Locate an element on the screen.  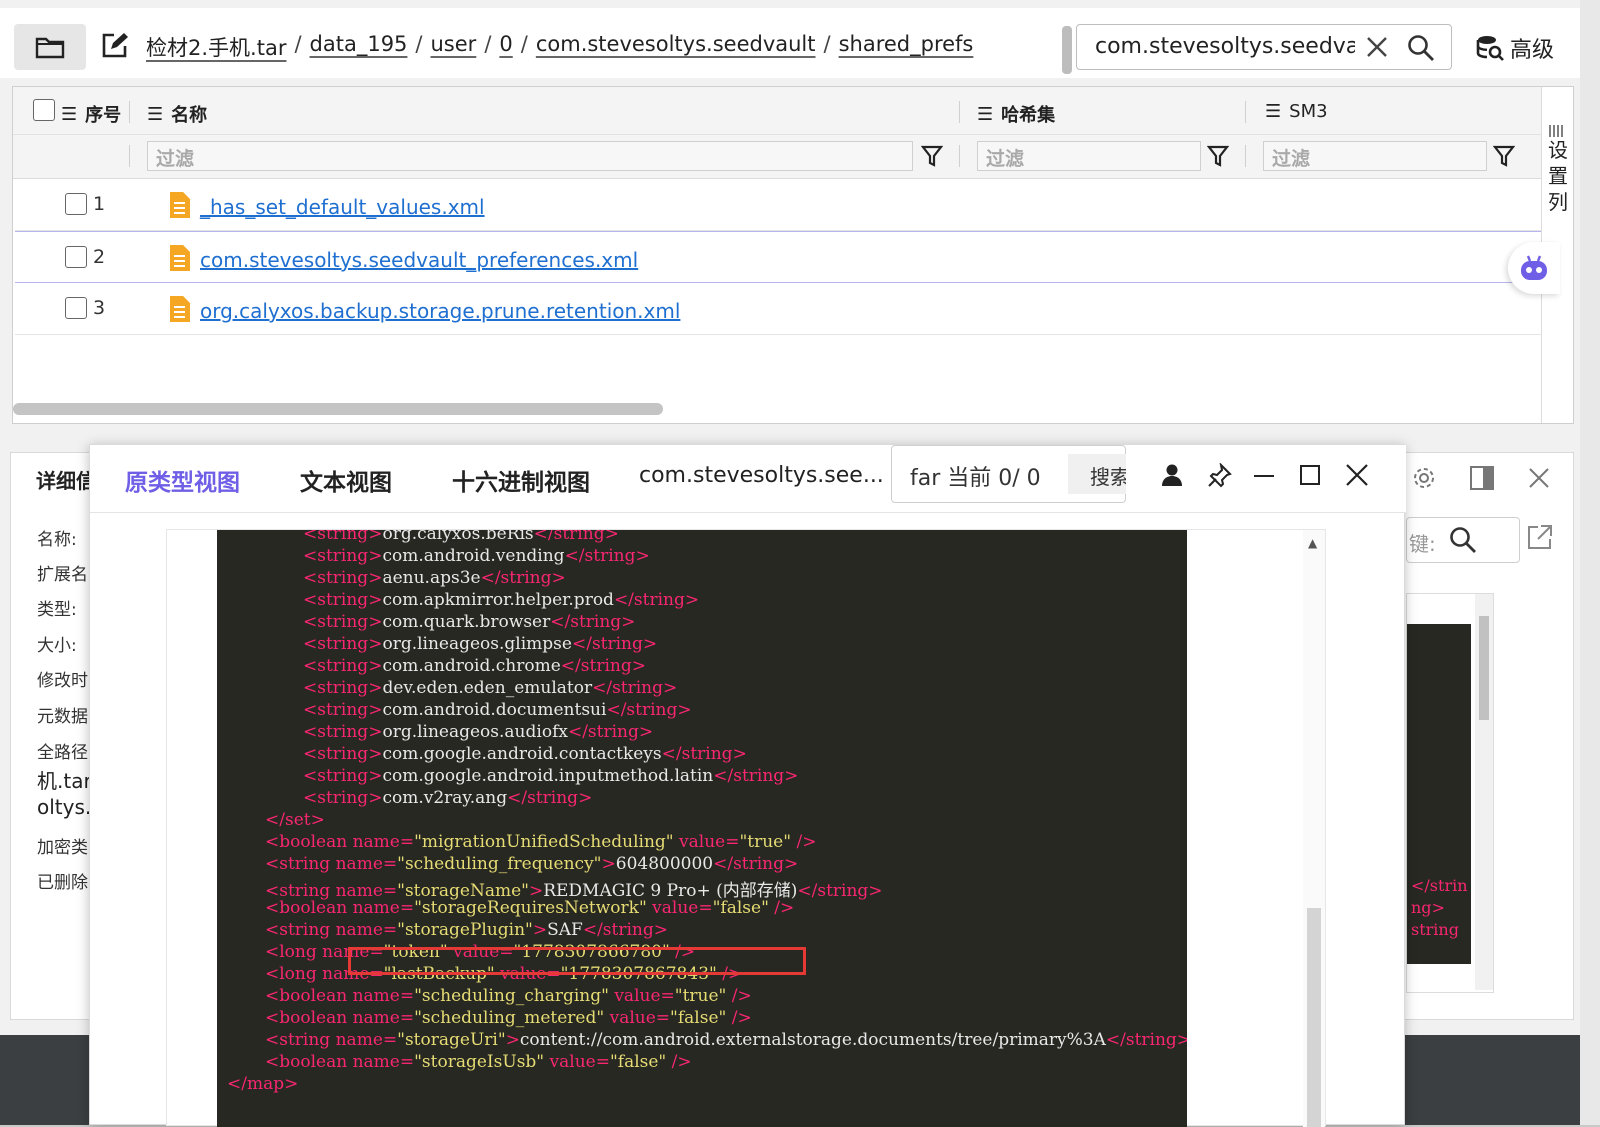
code-line: <string>com.android.vending</string> is located at coordinates (476, 556).